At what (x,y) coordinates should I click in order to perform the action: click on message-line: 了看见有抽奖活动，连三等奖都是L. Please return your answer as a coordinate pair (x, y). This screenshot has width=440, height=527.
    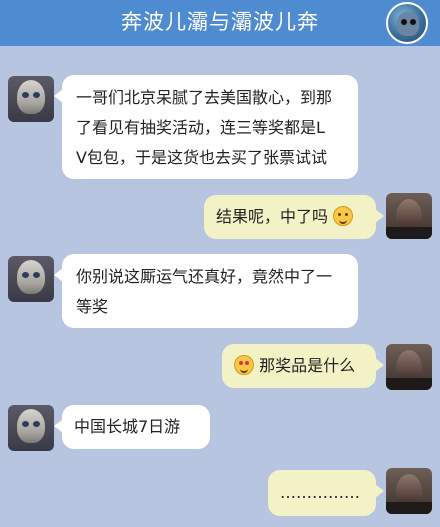
    Looking at the image, I should click on (200, 127).